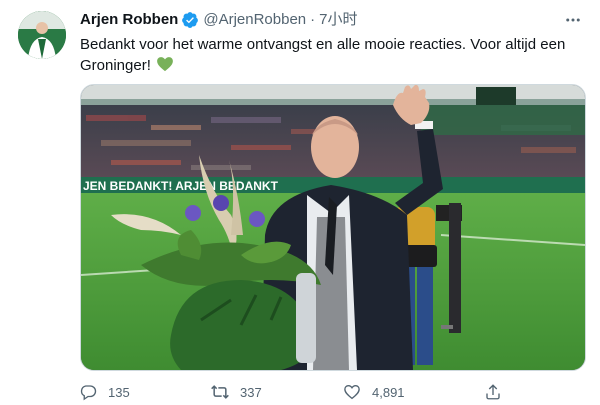 The width and height of the screenshot is (600, 405). Describe the element at coordinates (119, 392) in the screenshot. I see `reply-count: 135` at that location.